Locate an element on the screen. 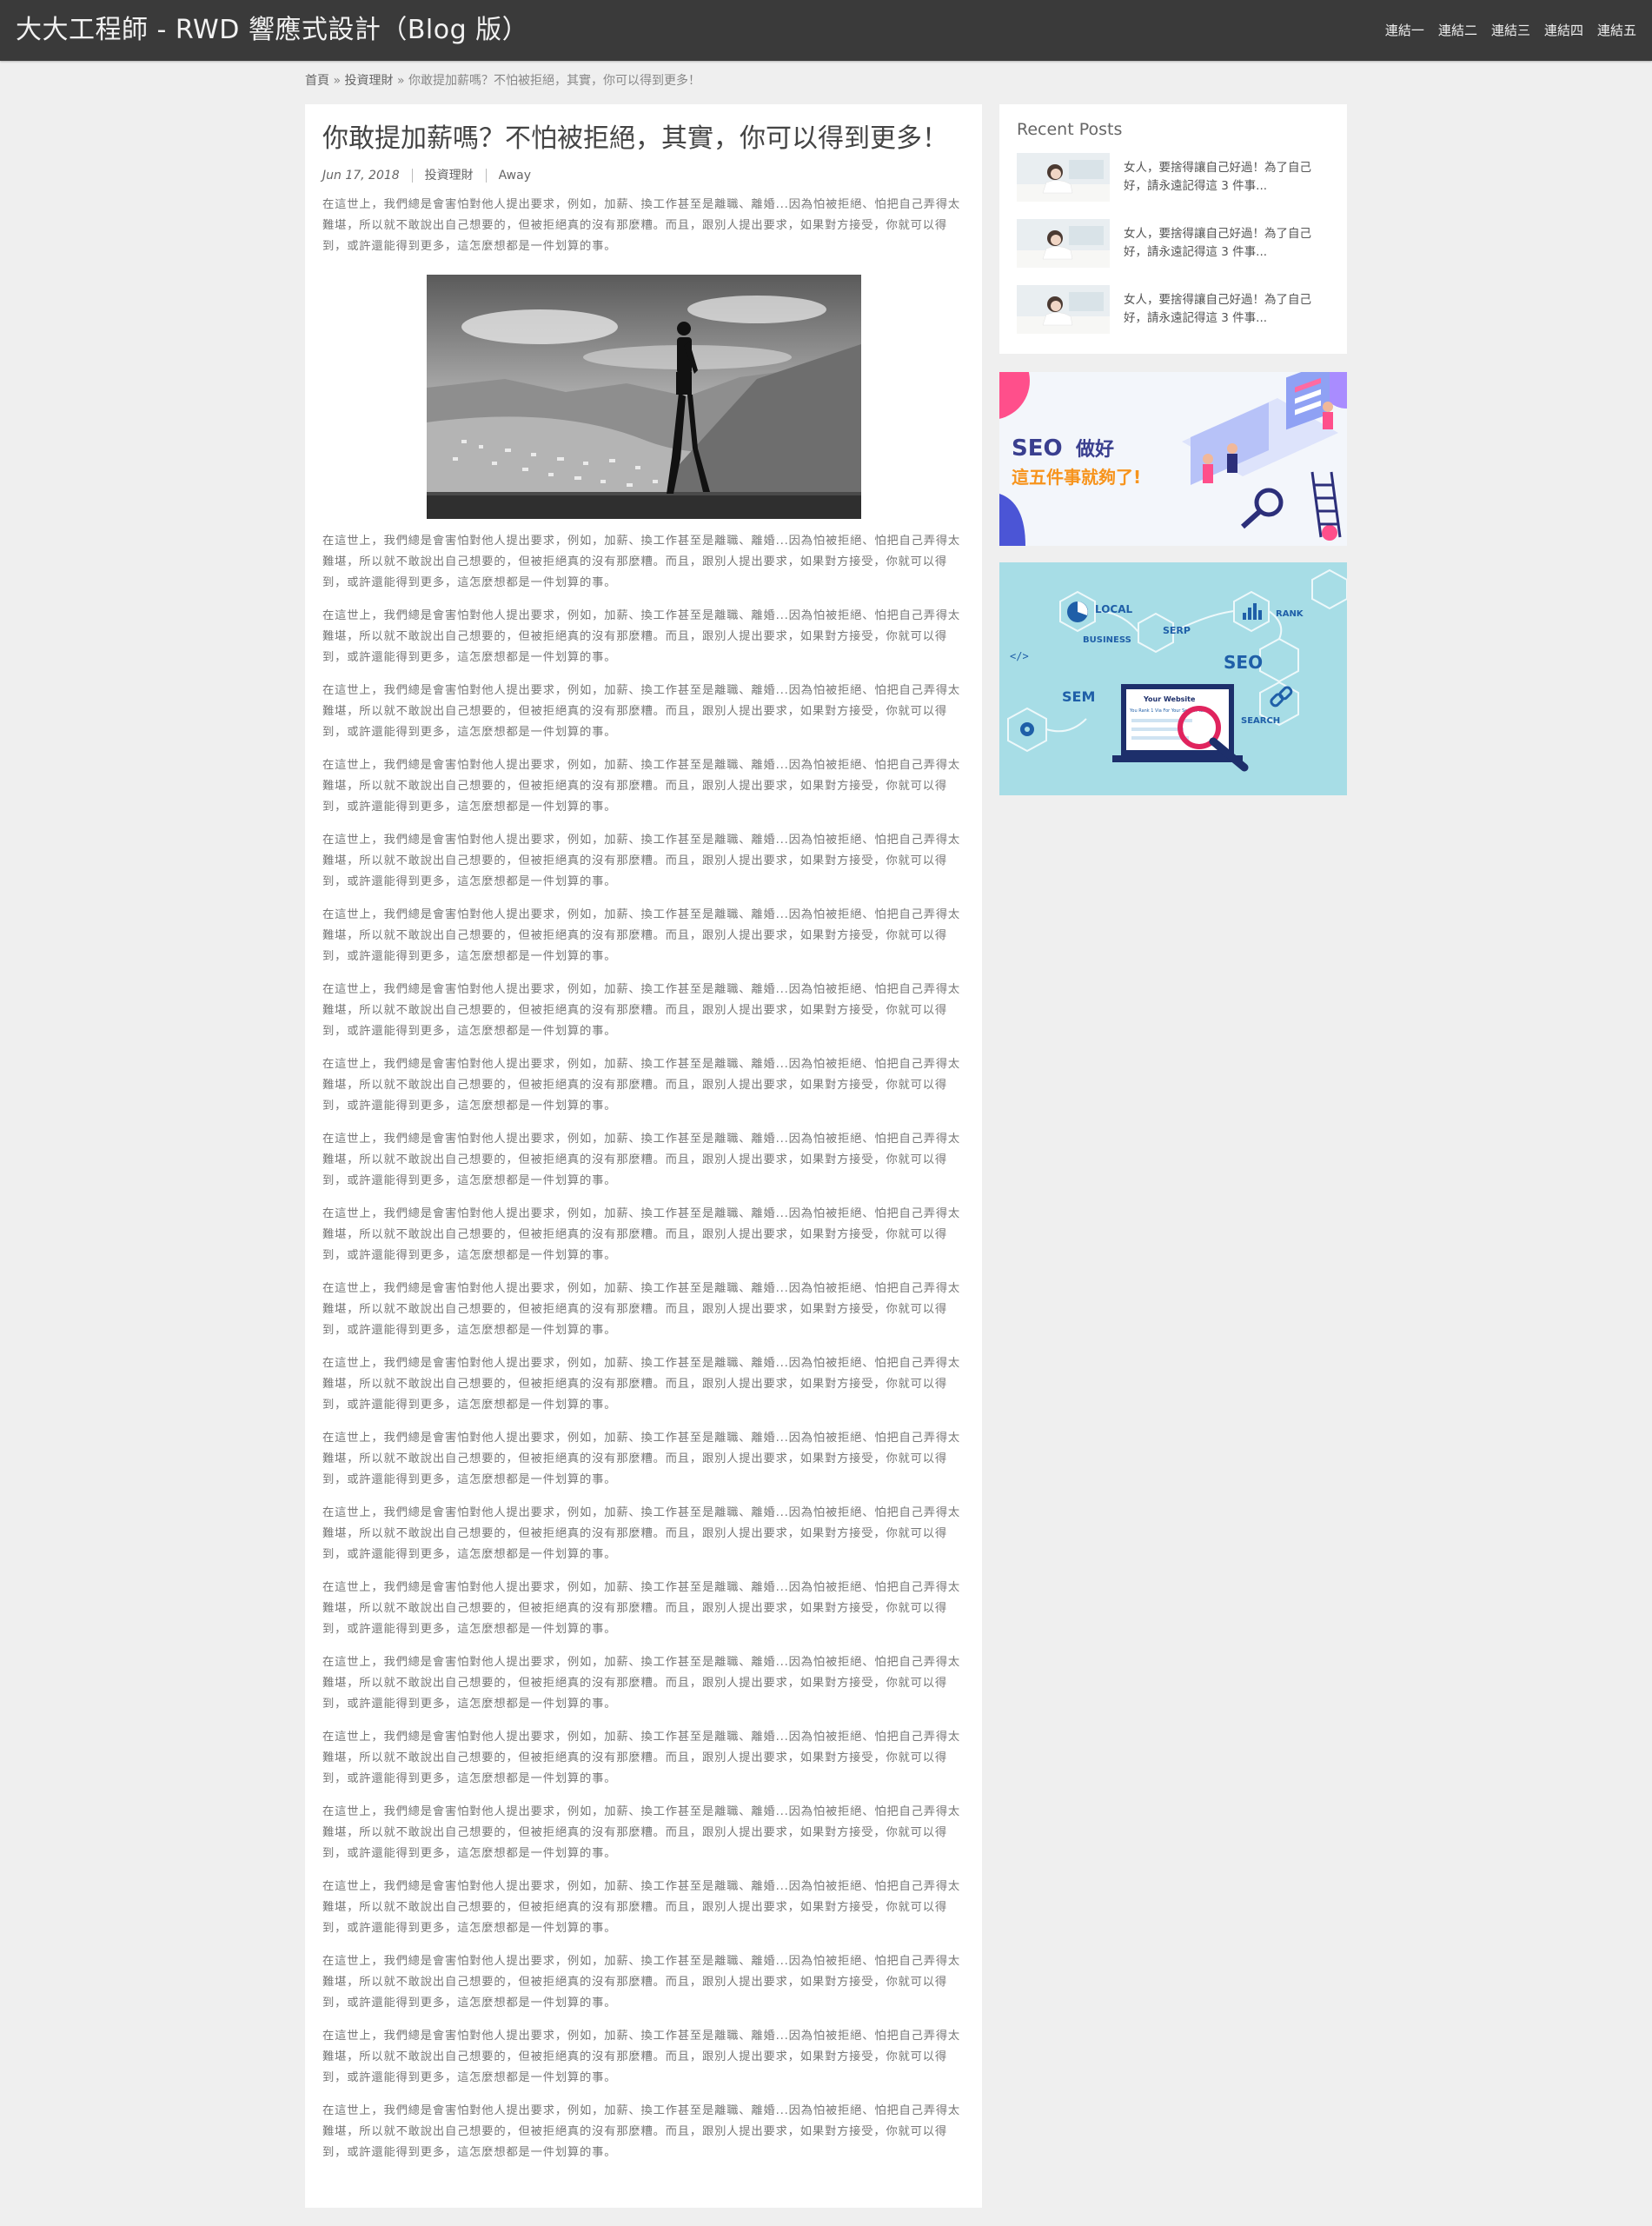  hero-image-wrap is located at coordinates (643, 397).